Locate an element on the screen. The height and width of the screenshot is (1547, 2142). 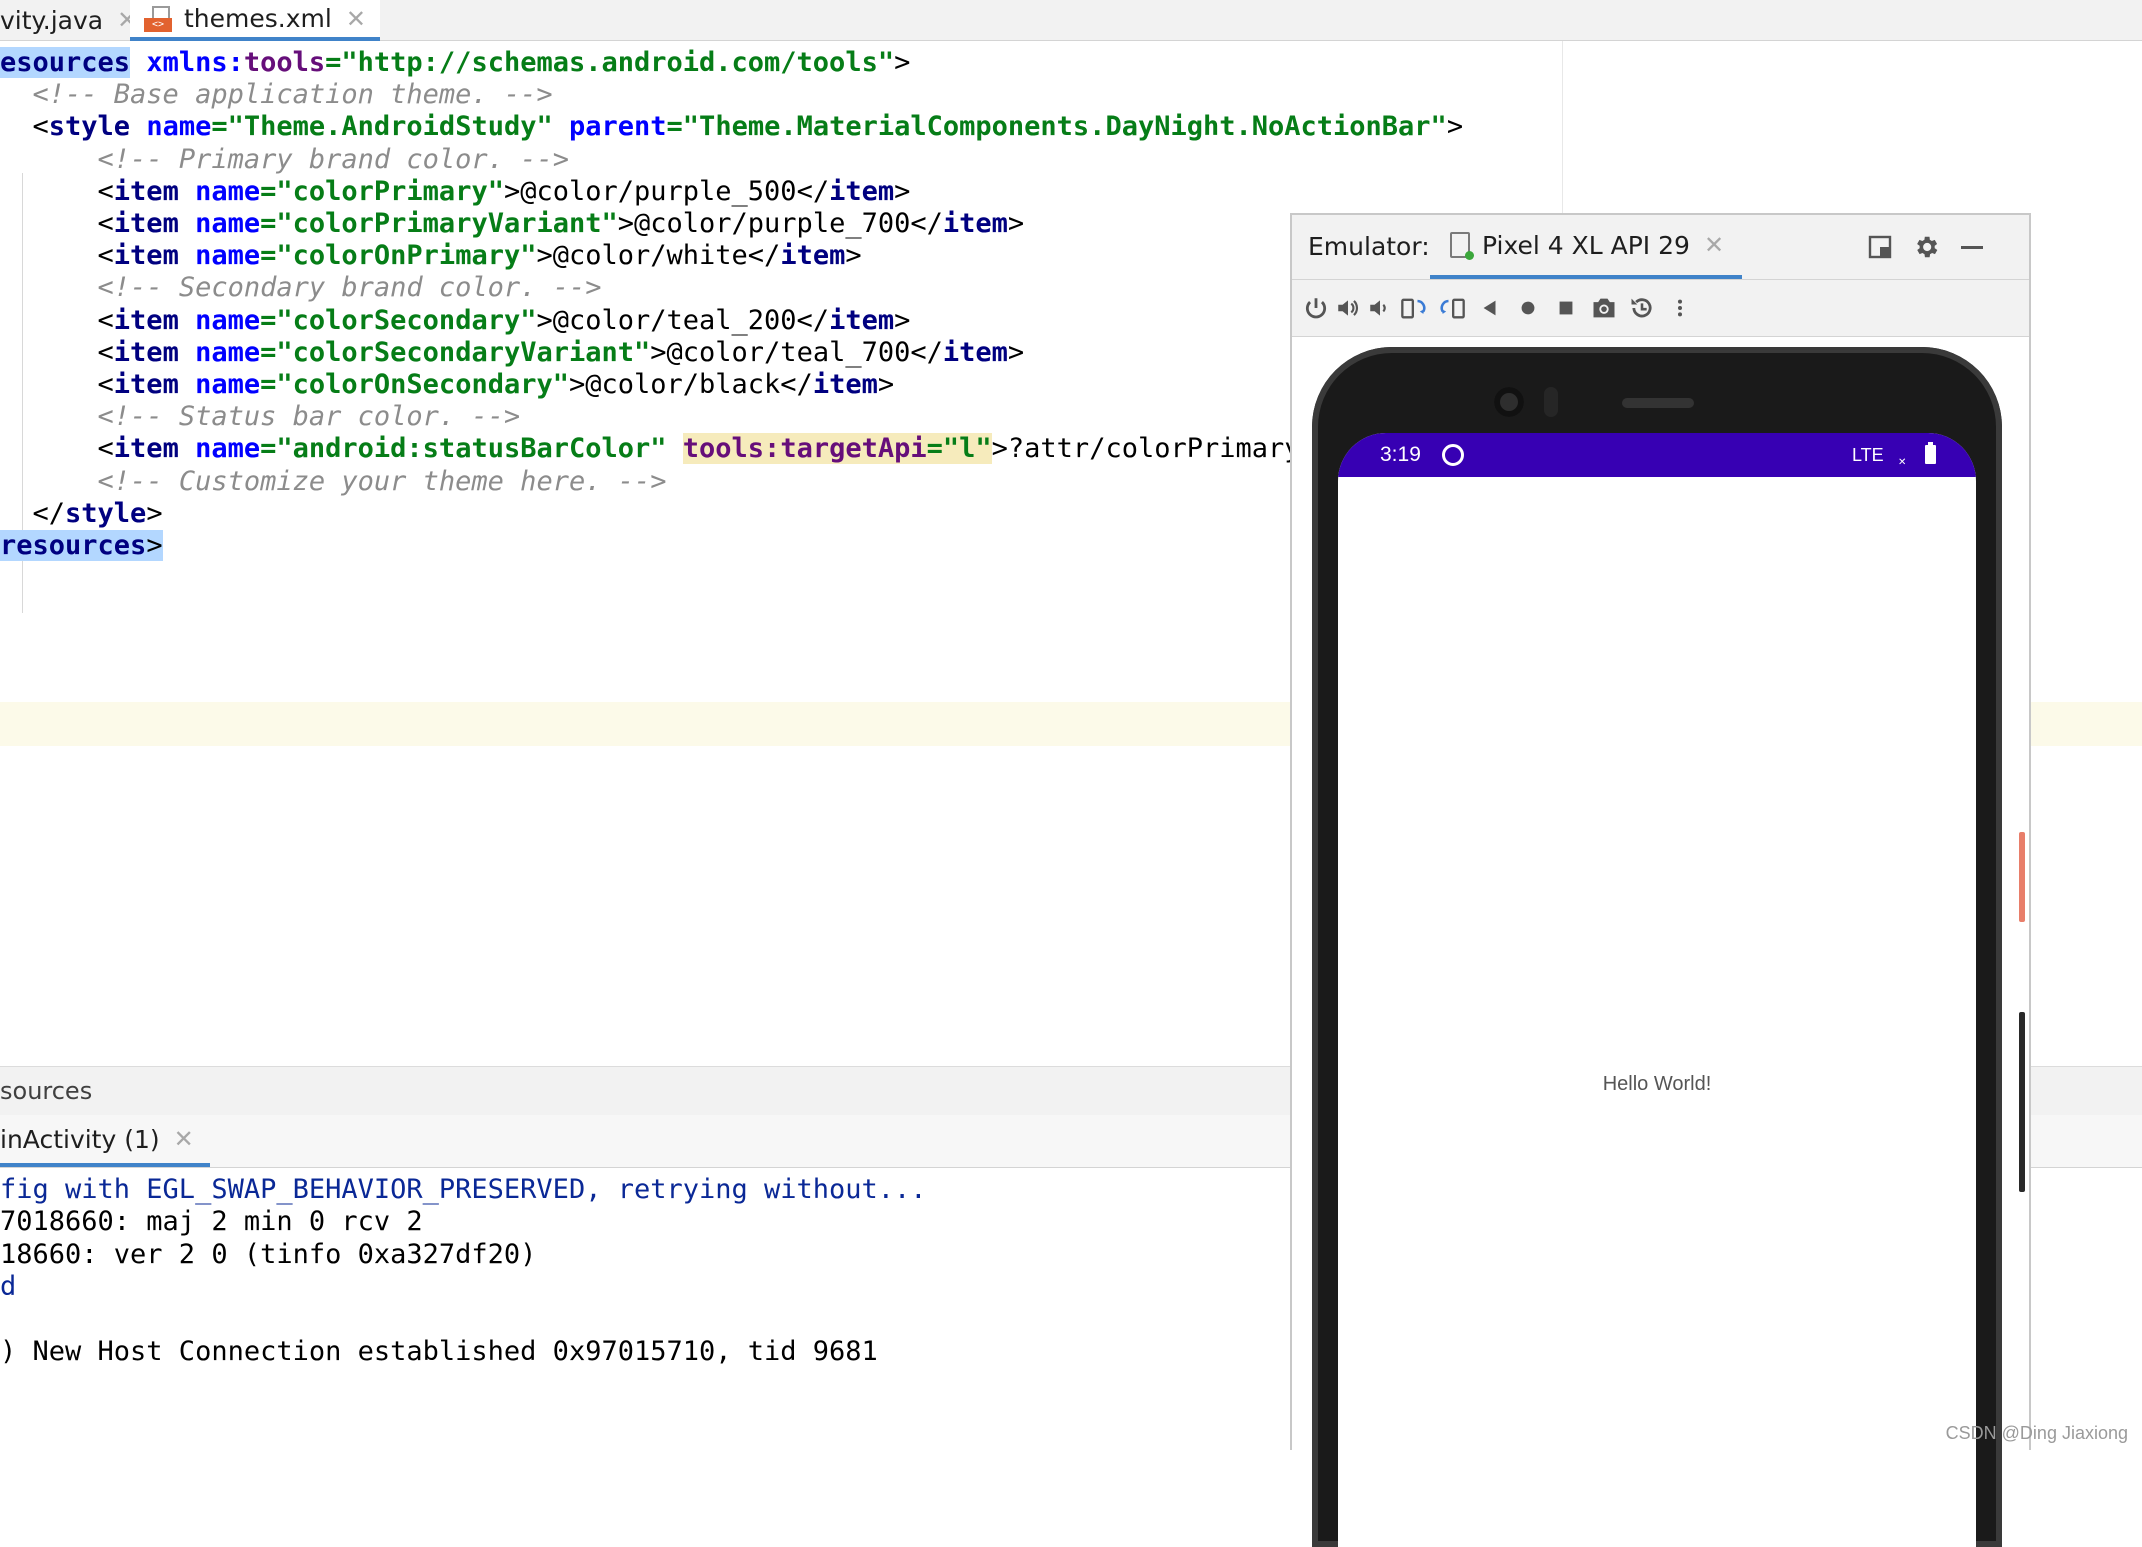
device-tab-label: Pixel 4 XL API 29 is located at coordinates (1586, 245).